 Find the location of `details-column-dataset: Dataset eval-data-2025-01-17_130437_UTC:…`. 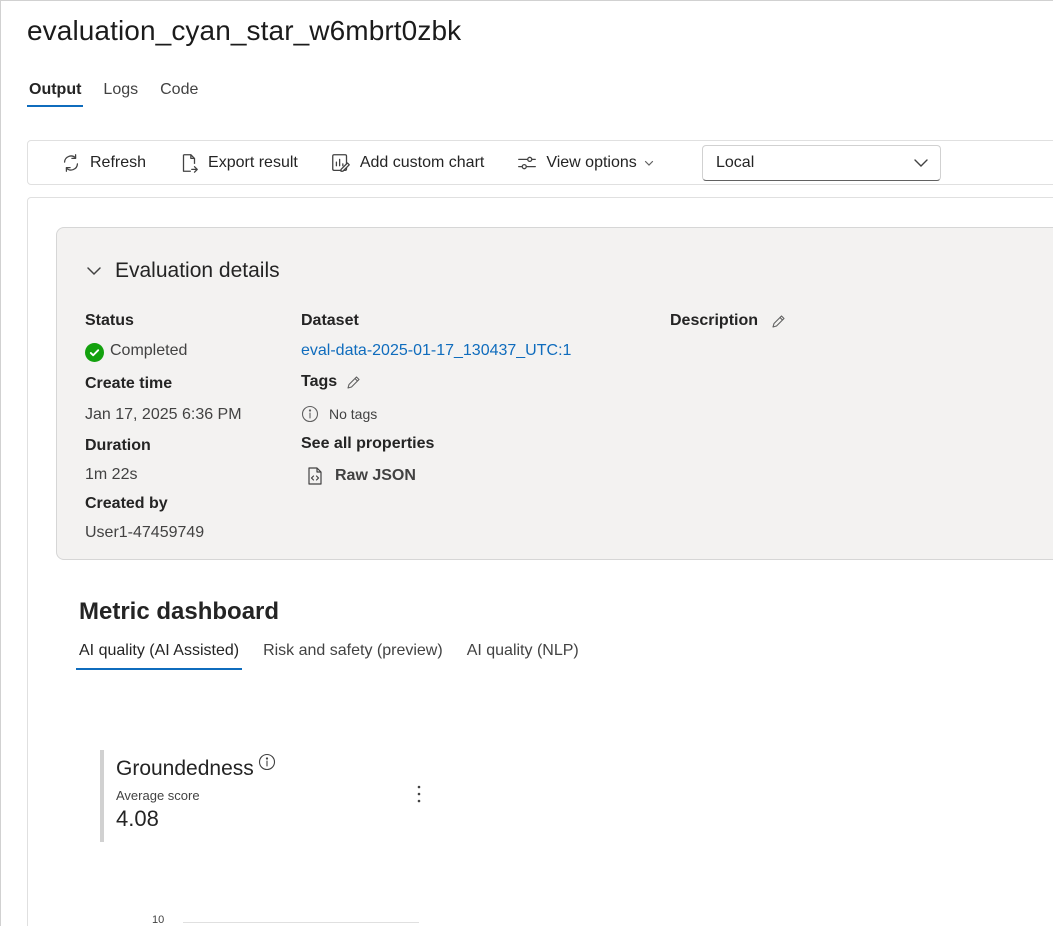

details-column-dataset: Dataset eval-data-2025-01-17_130437_UTC:… is located at coordinates (436, 399).